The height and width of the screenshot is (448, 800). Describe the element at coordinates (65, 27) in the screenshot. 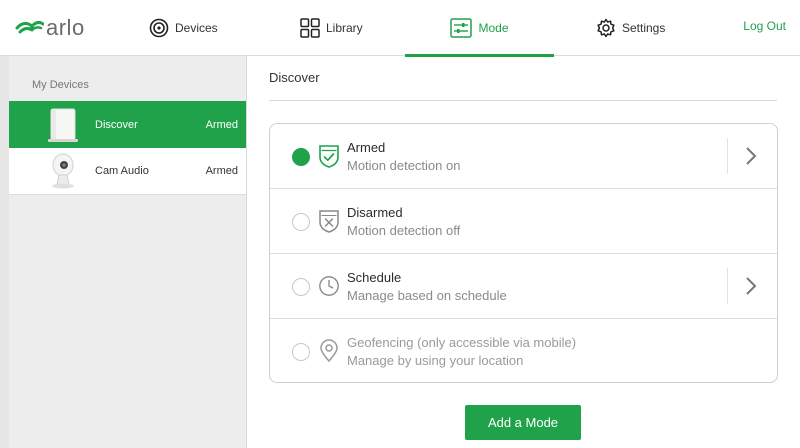

I see `logo-wordmark: arlo` at that location.